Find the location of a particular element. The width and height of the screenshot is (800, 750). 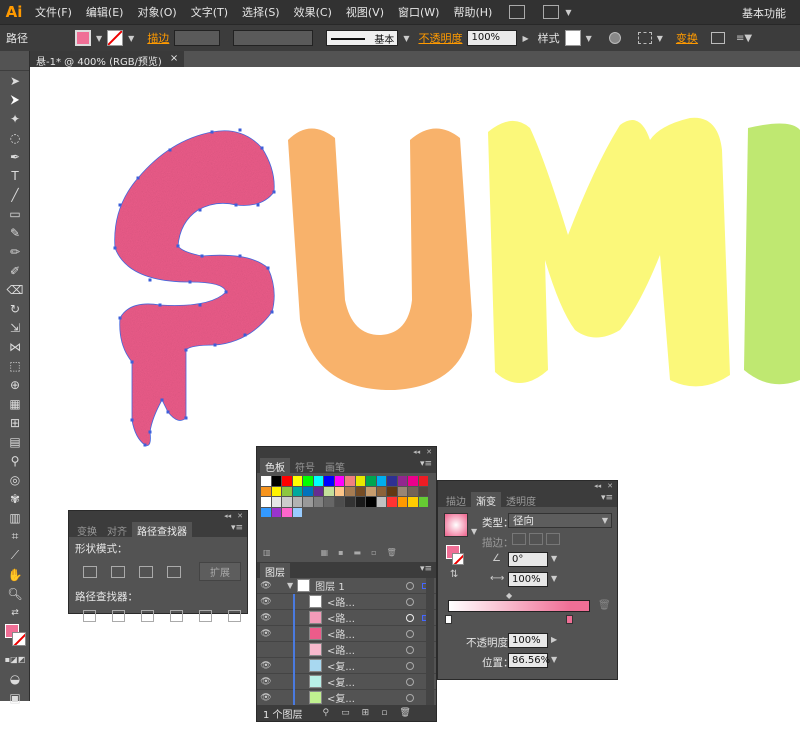

expand-triangle-icon: ▼ is located at coordinates (290, 585).